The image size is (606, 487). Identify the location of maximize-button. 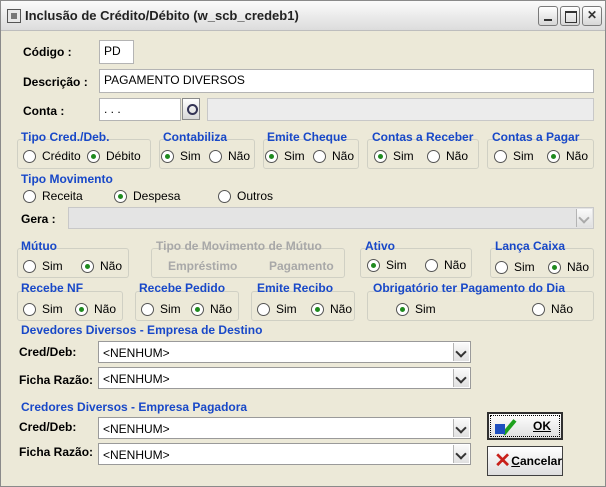
(570, 16).